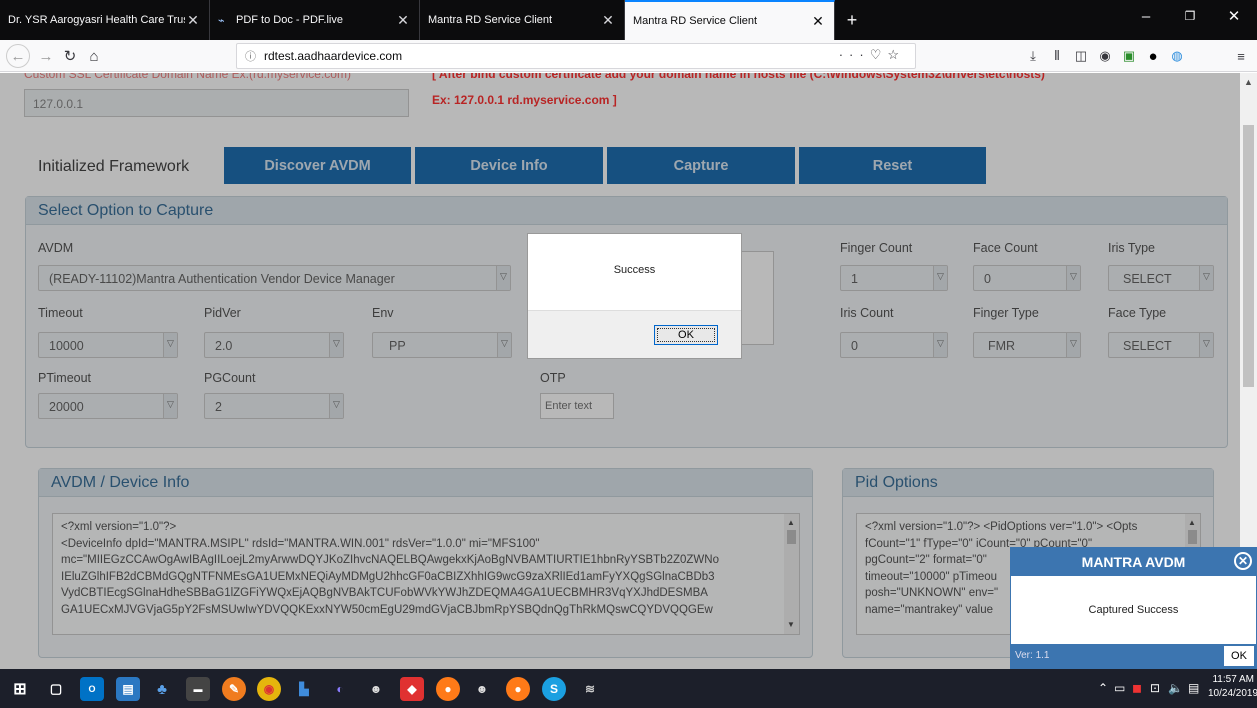 The image size is (1257, 708). I want to click on firefox-active-icon: ●, so click(518, 689).